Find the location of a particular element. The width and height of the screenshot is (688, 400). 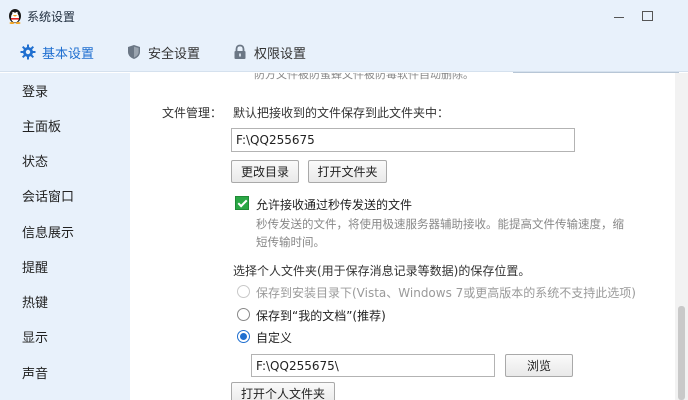

radio-install-dir-label: 保存到安装目录下(Vista、Windows 7或更高版本的系统不支持此选项) is located at coordinates (446, 293).